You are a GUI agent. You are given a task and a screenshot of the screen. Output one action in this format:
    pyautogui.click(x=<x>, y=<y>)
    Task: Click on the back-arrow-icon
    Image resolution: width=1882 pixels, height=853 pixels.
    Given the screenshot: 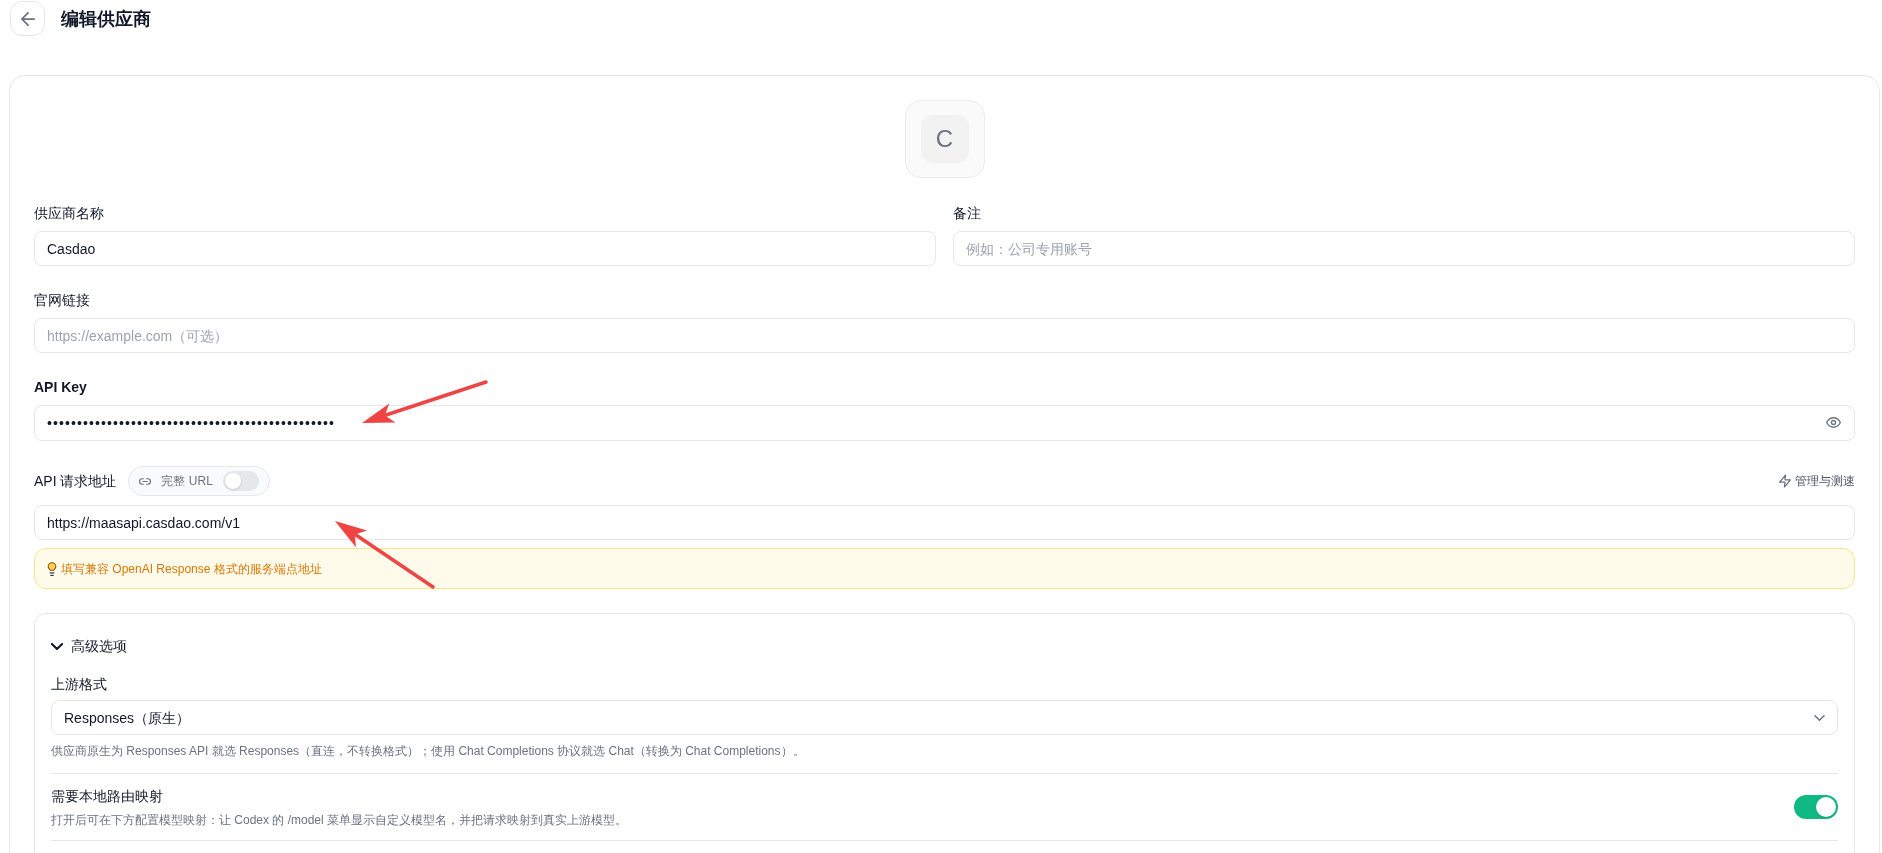 What is the action you would take?
    pyautogui.click(x=27, y=18)
    